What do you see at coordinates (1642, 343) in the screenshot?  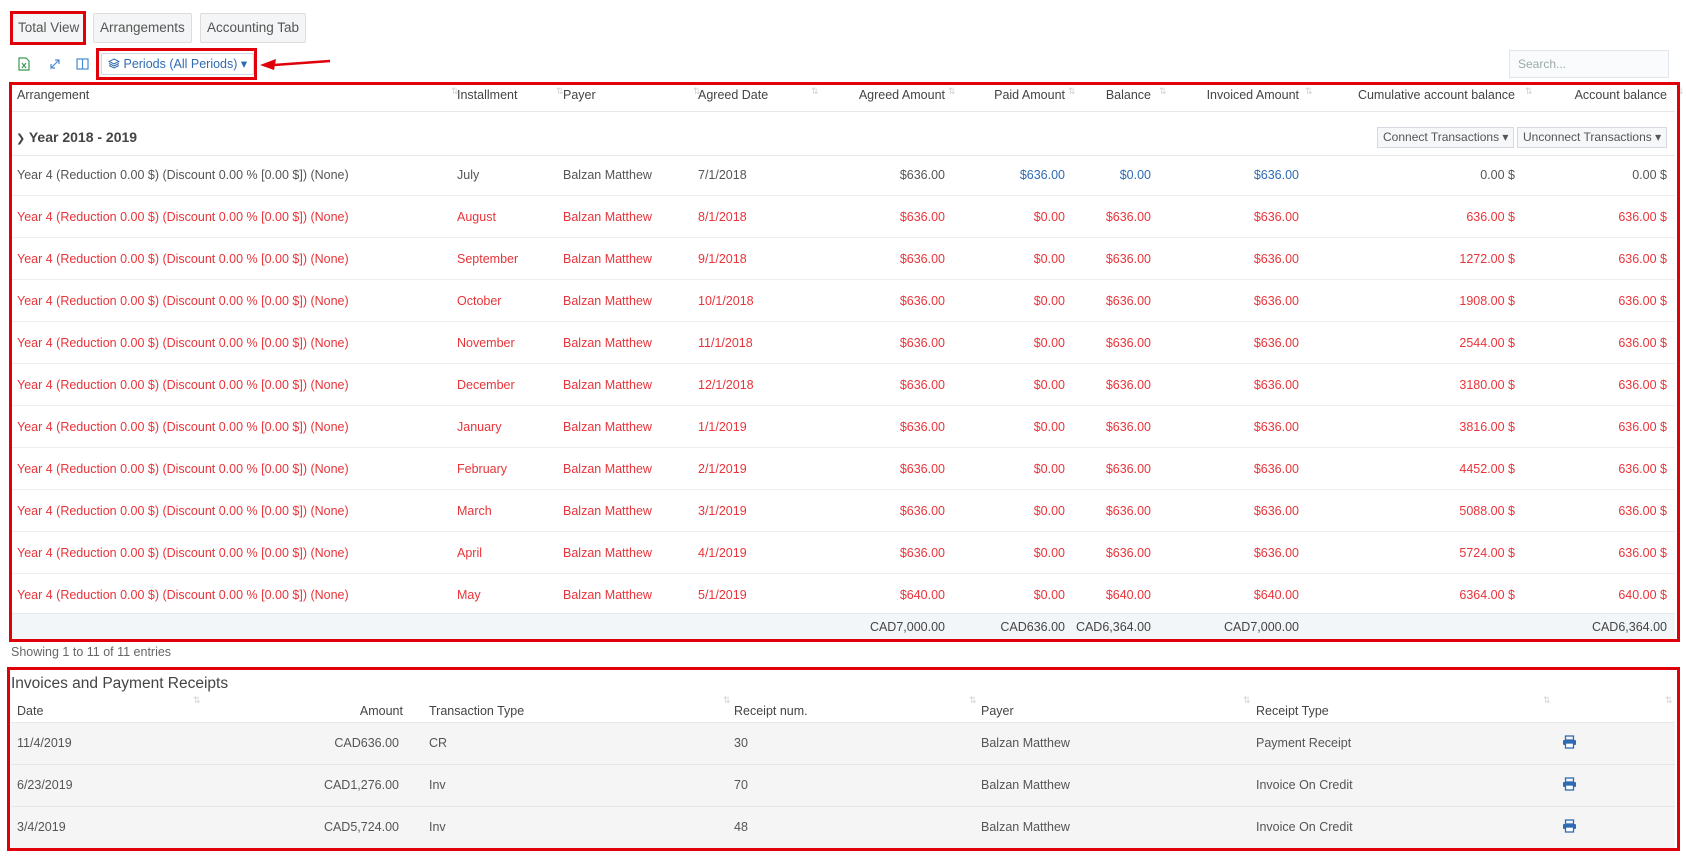 I see `account-balance-cell: 636.00 $` at bounding box center [1642, 343].